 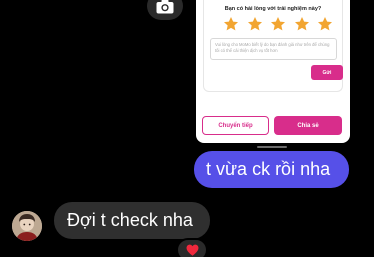 What do you see at coordinates (273, 9) in the screenshot?
I see `rating-question: Bạn có hài lòng với trải nghiệm này?` at bounding box center [273, 9].